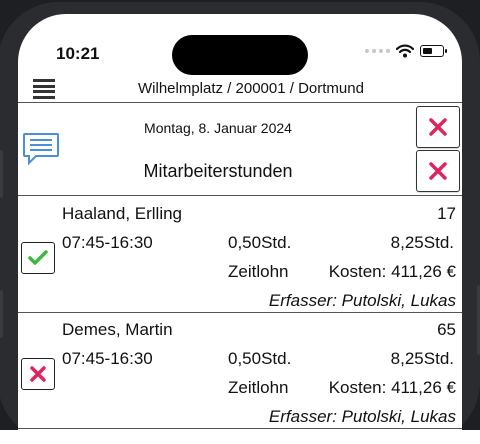 This screenshot has height=444, width=480. I want to click on status-time: 10:21, so click(78, 53).